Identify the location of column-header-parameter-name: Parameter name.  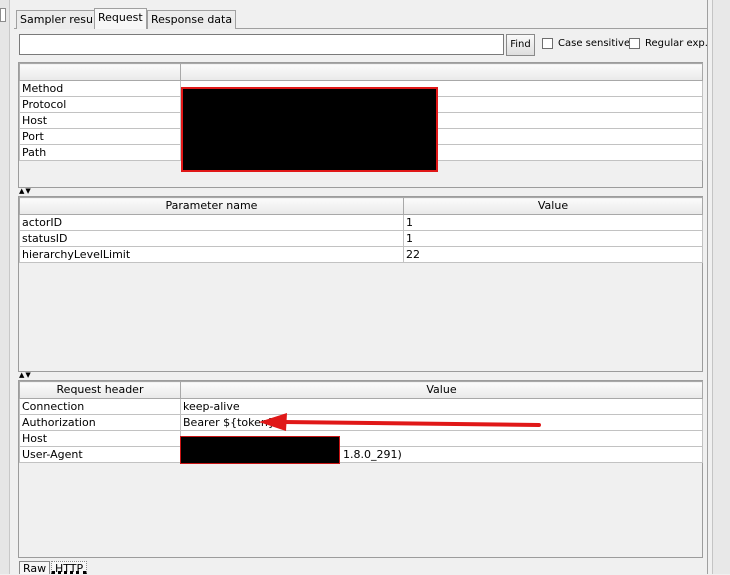
(211, 206).